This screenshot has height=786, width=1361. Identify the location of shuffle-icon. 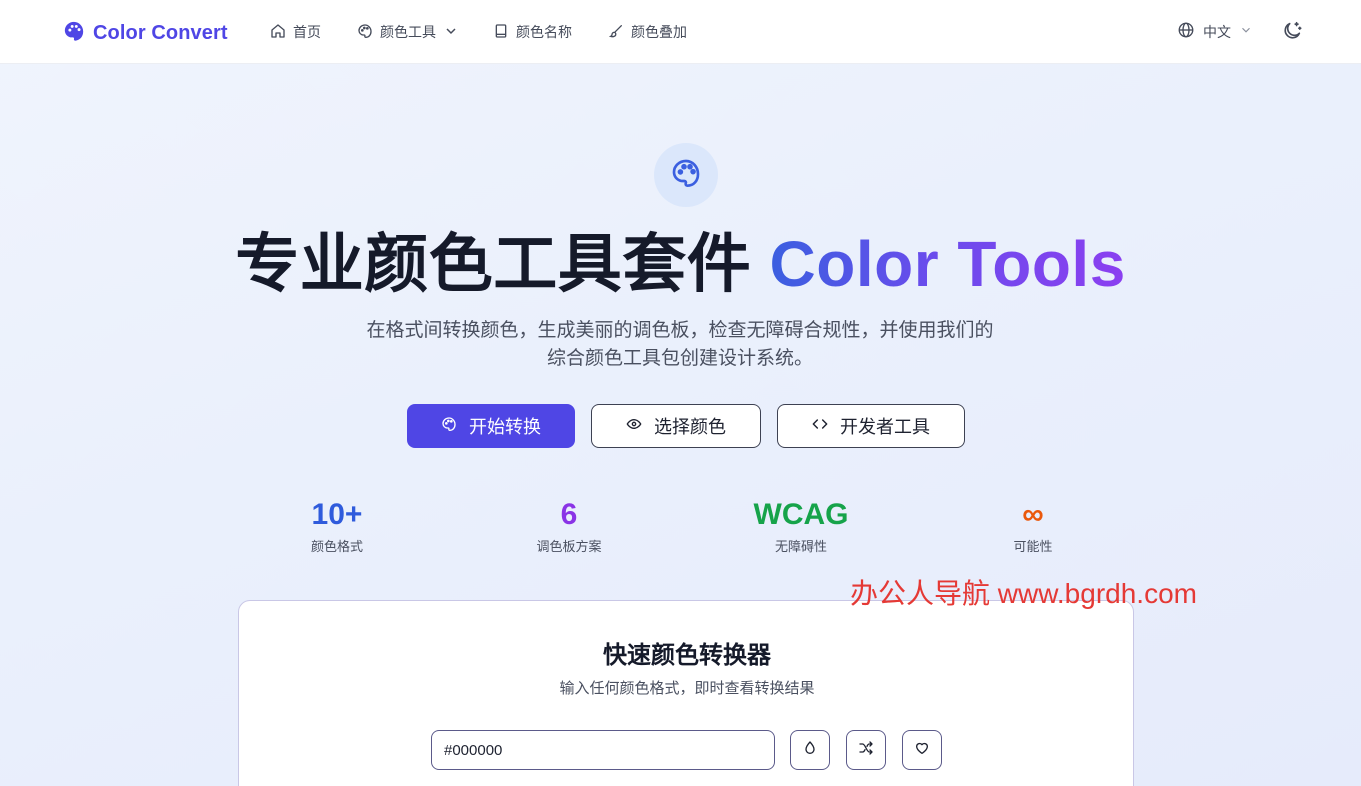
(866, 750).